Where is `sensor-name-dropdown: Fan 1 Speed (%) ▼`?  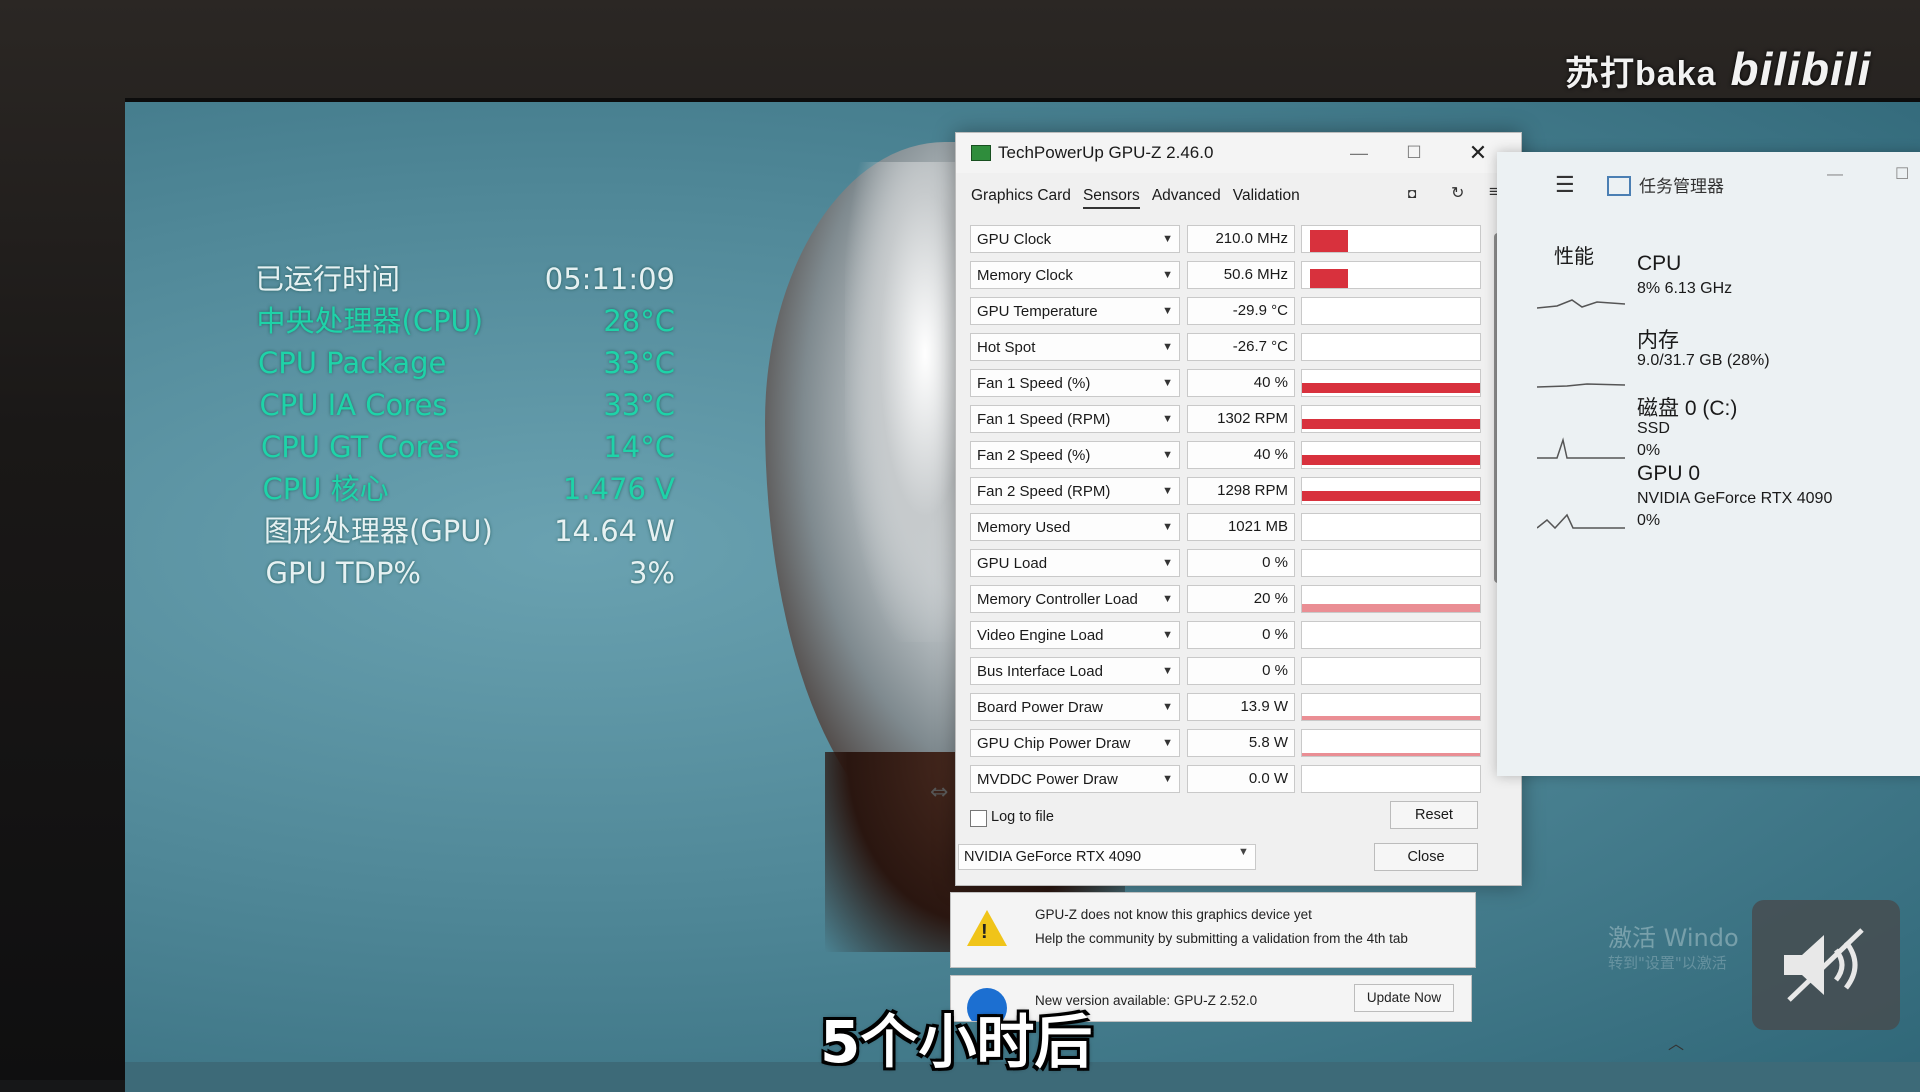
sensor-name-dropdown: Fan 1 Speed (%) ▼ is located at coordinates (1075, 383).